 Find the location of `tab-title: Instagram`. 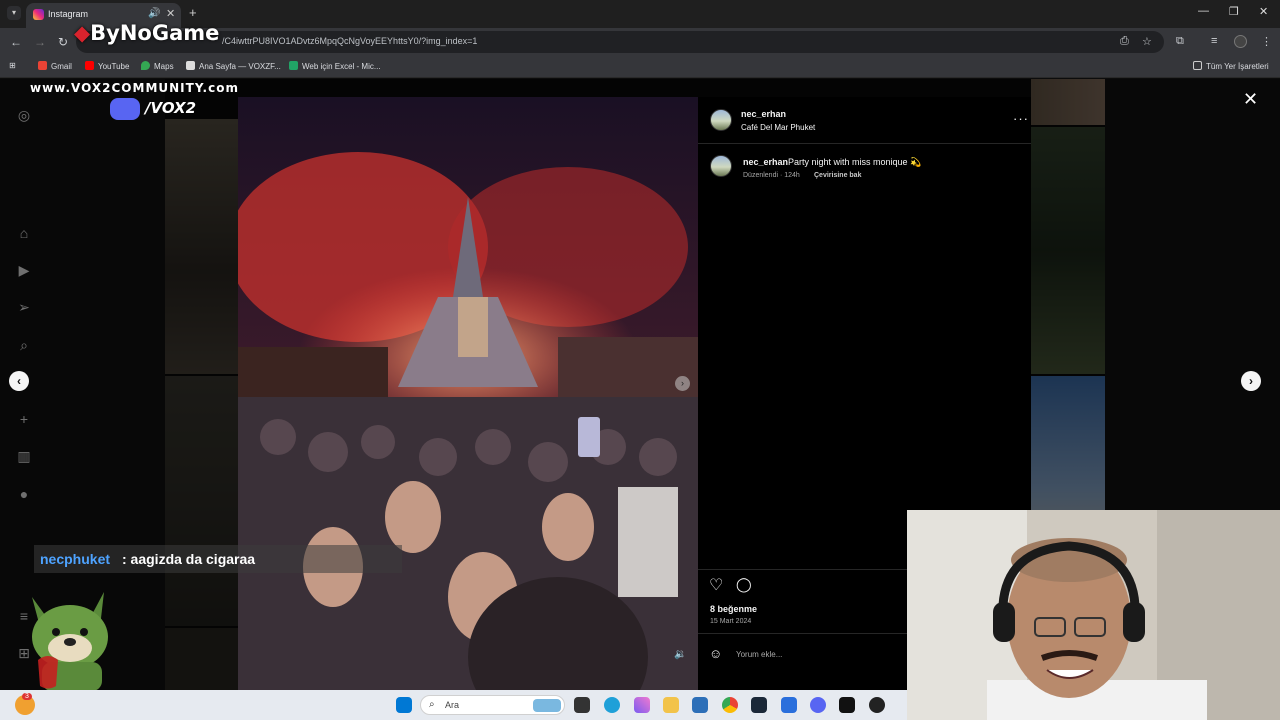

tab-title: Instagram is located at coordinates (68, 14).